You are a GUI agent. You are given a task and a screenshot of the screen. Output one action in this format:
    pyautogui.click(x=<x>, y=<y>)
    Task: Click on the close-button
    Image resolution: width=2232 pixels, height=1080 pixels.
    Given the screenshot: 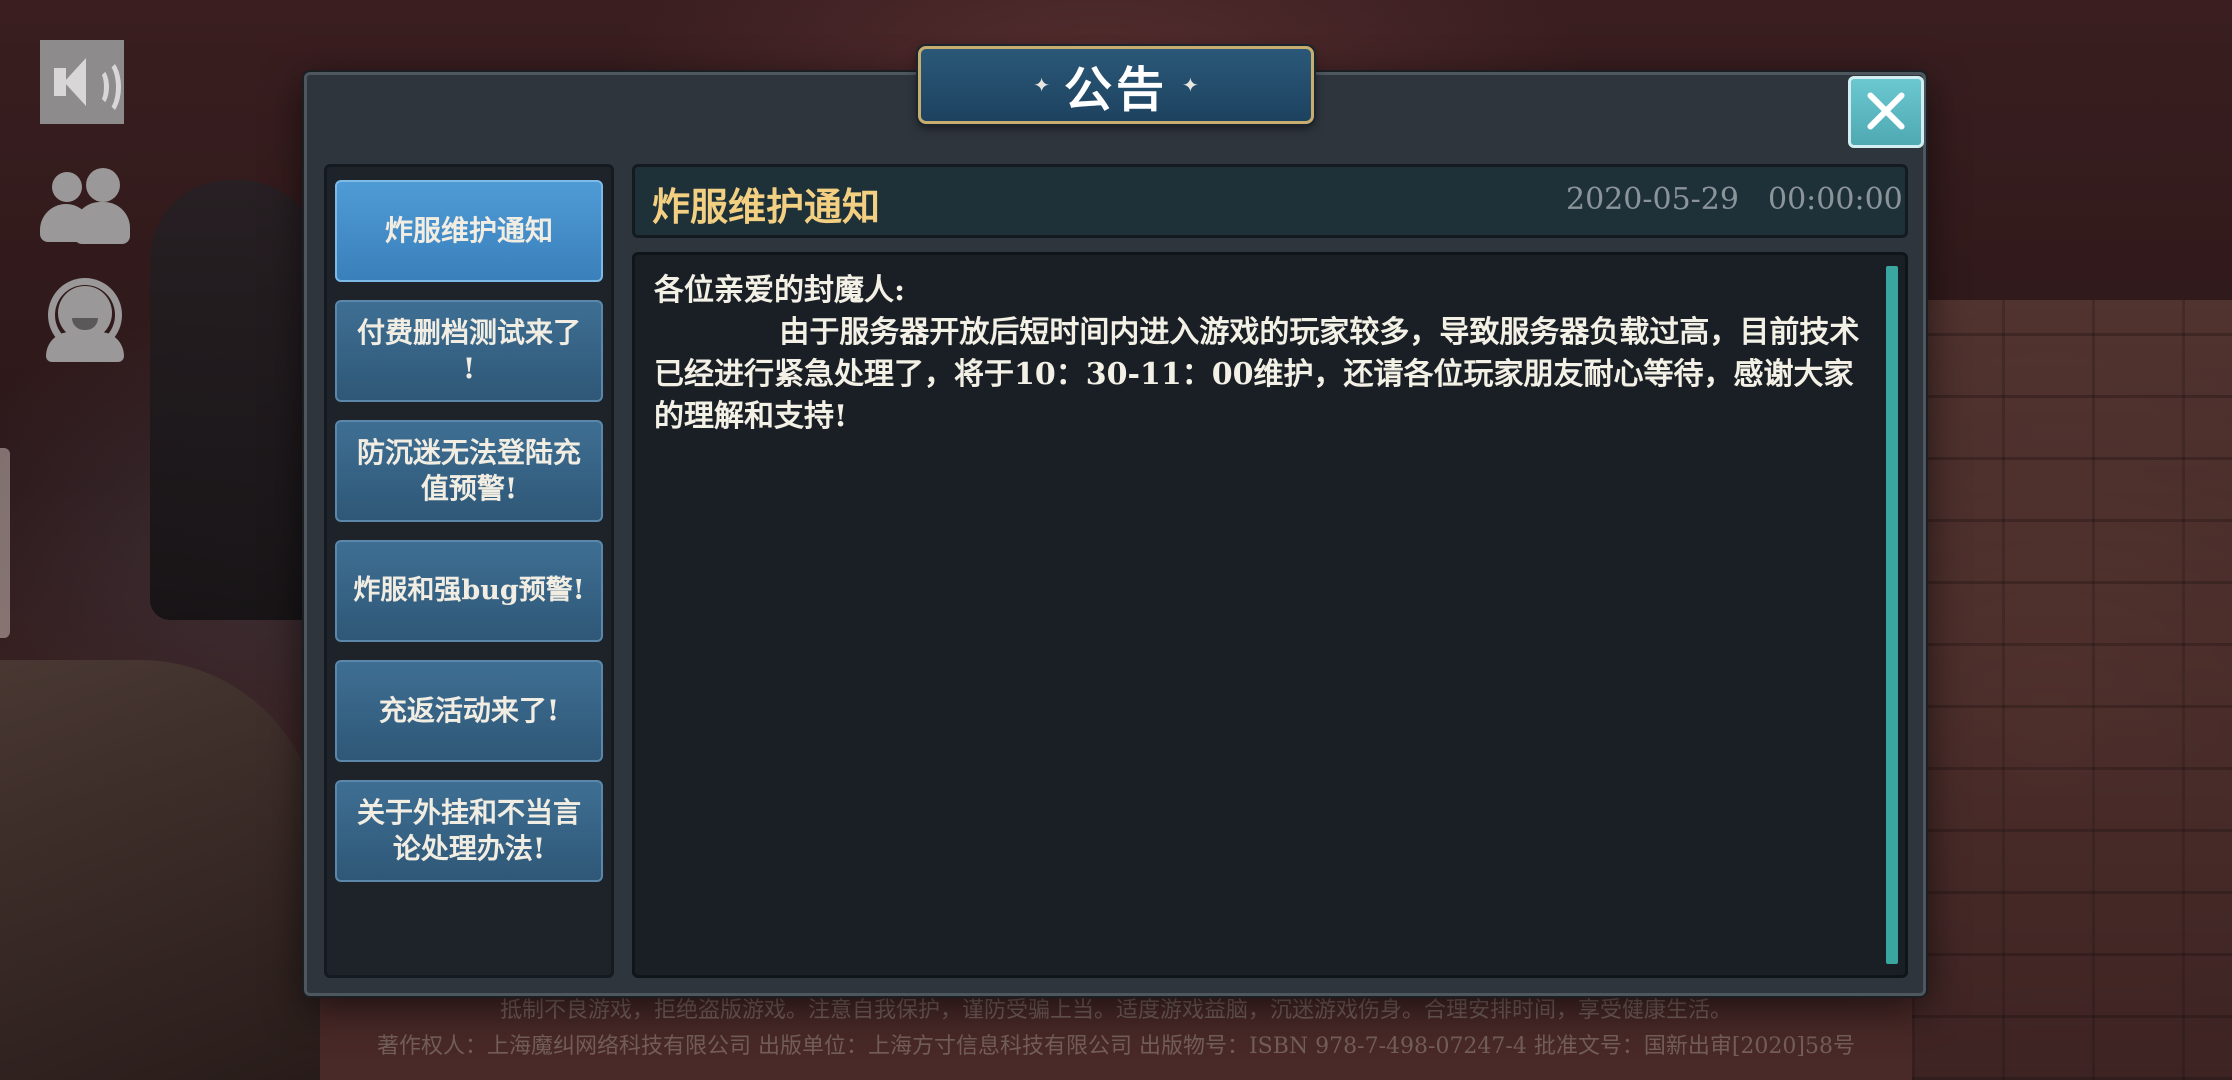 What is the action you would take?
    pyautogui.click(x=1886, y=112)
    